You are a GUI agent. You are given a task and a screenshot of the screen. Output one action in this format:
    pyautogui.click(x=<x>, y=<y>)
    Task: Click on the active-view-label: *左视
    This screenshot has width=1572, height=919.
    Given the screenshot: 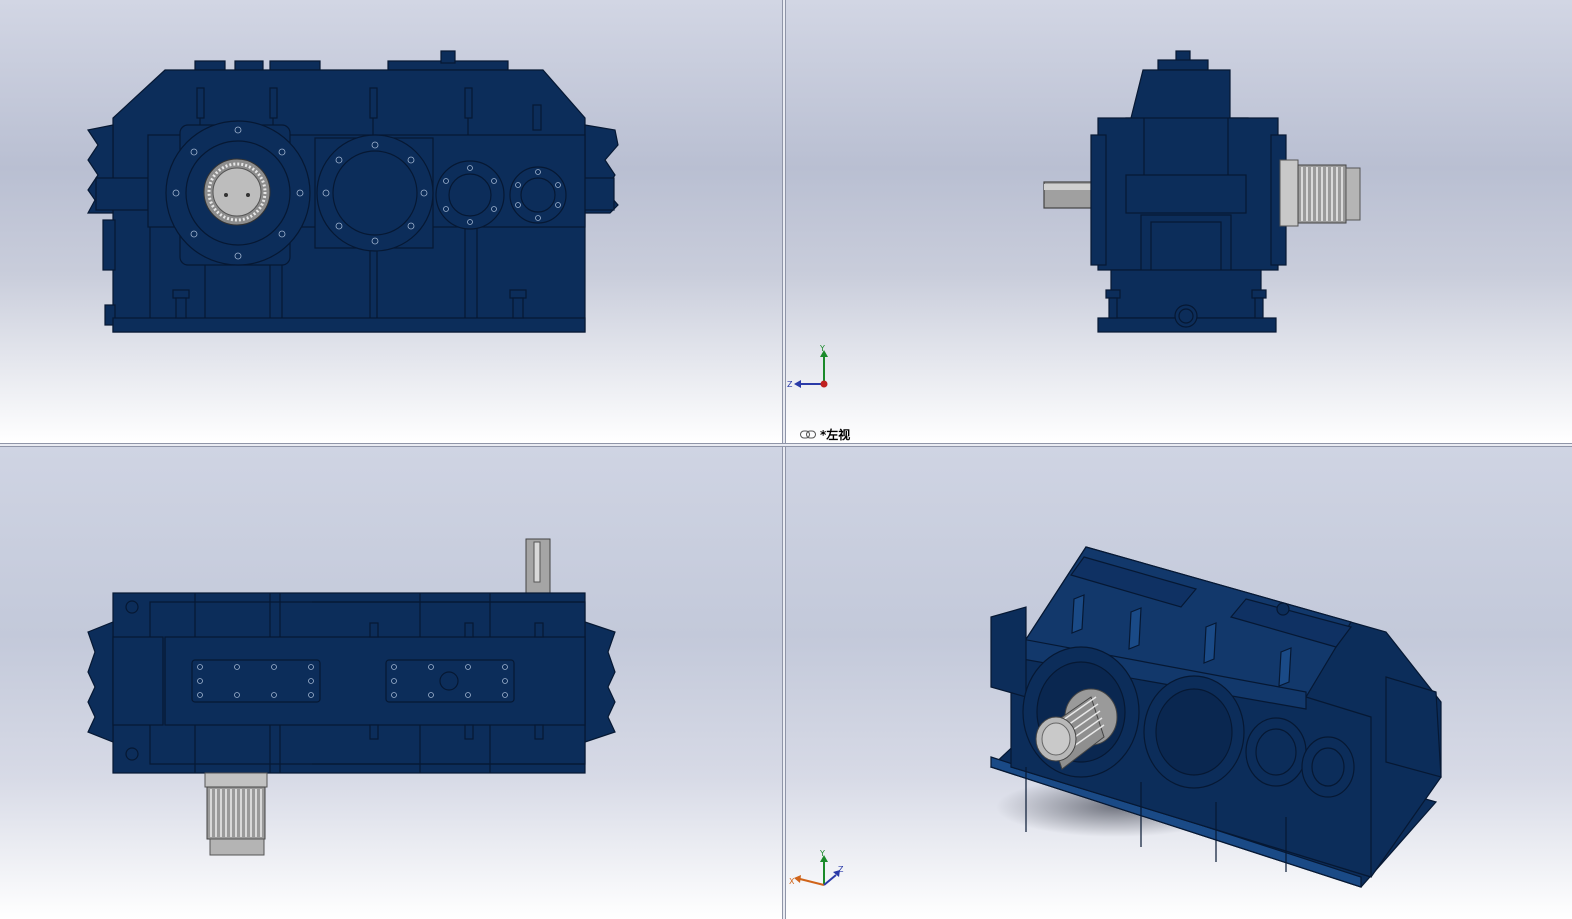 What is the action you would take?
    pyautogui.click(x=825, y=434)
    